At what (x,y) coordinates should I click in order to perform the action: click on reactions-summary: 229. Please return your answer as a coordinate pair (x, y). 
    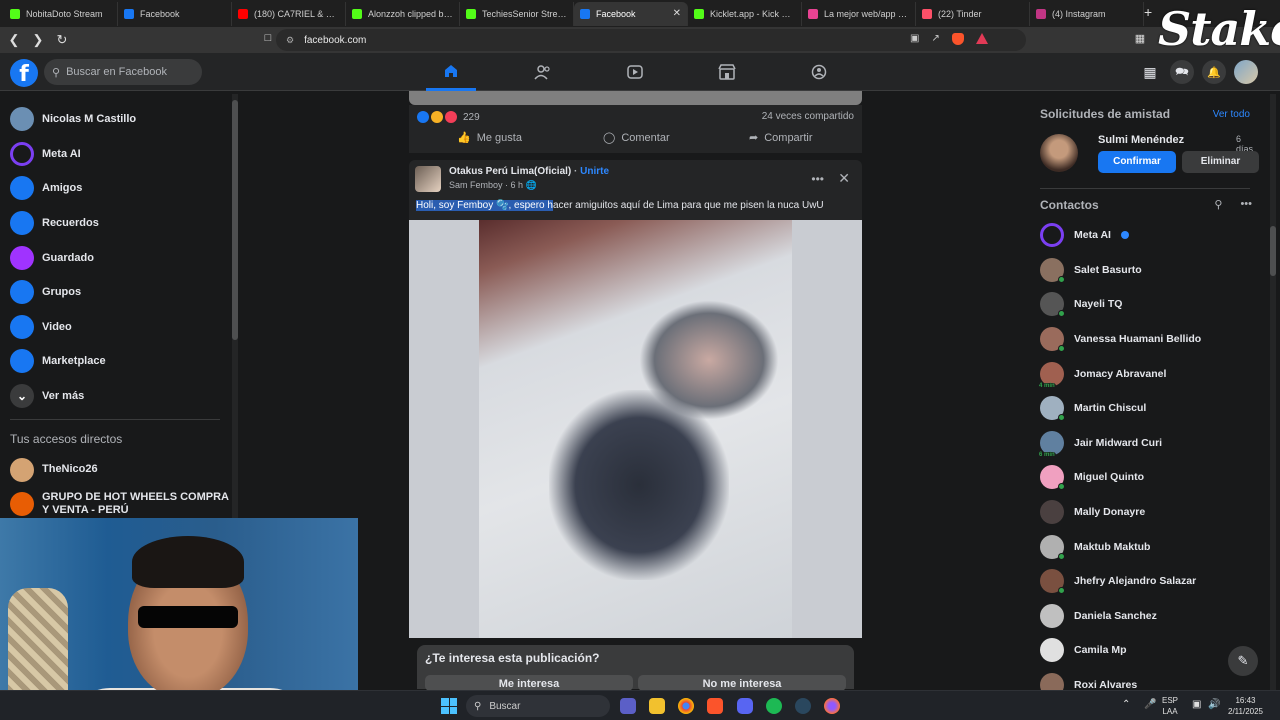
    Looking at the image, I should click on (448, 117).